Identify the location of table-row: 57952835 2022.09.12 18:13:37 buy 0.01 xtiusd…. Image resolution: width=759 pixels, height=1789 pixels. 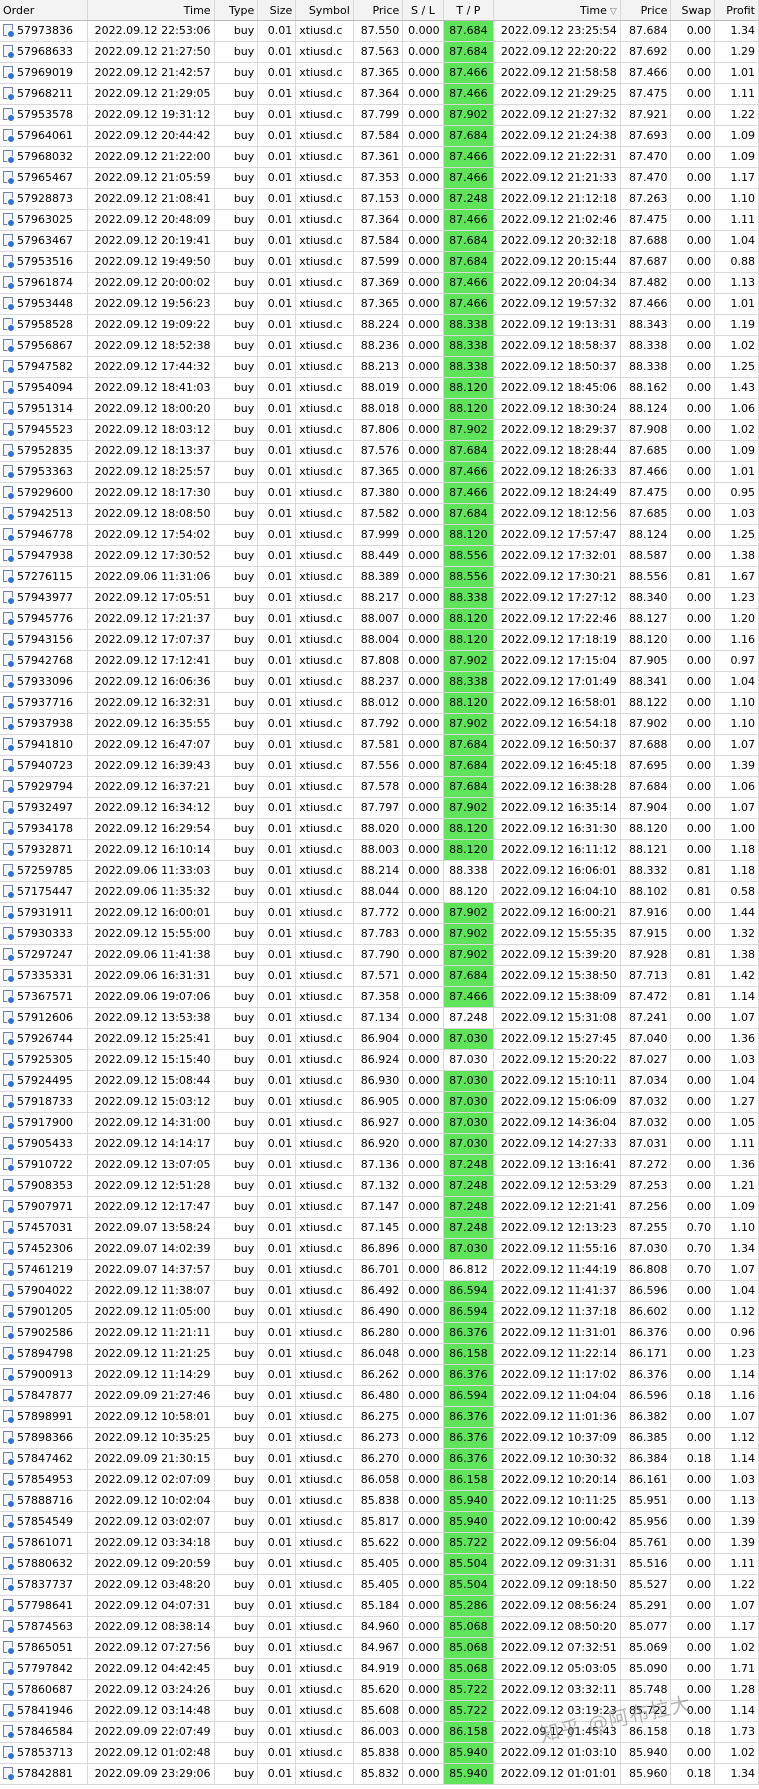
(379, 451).